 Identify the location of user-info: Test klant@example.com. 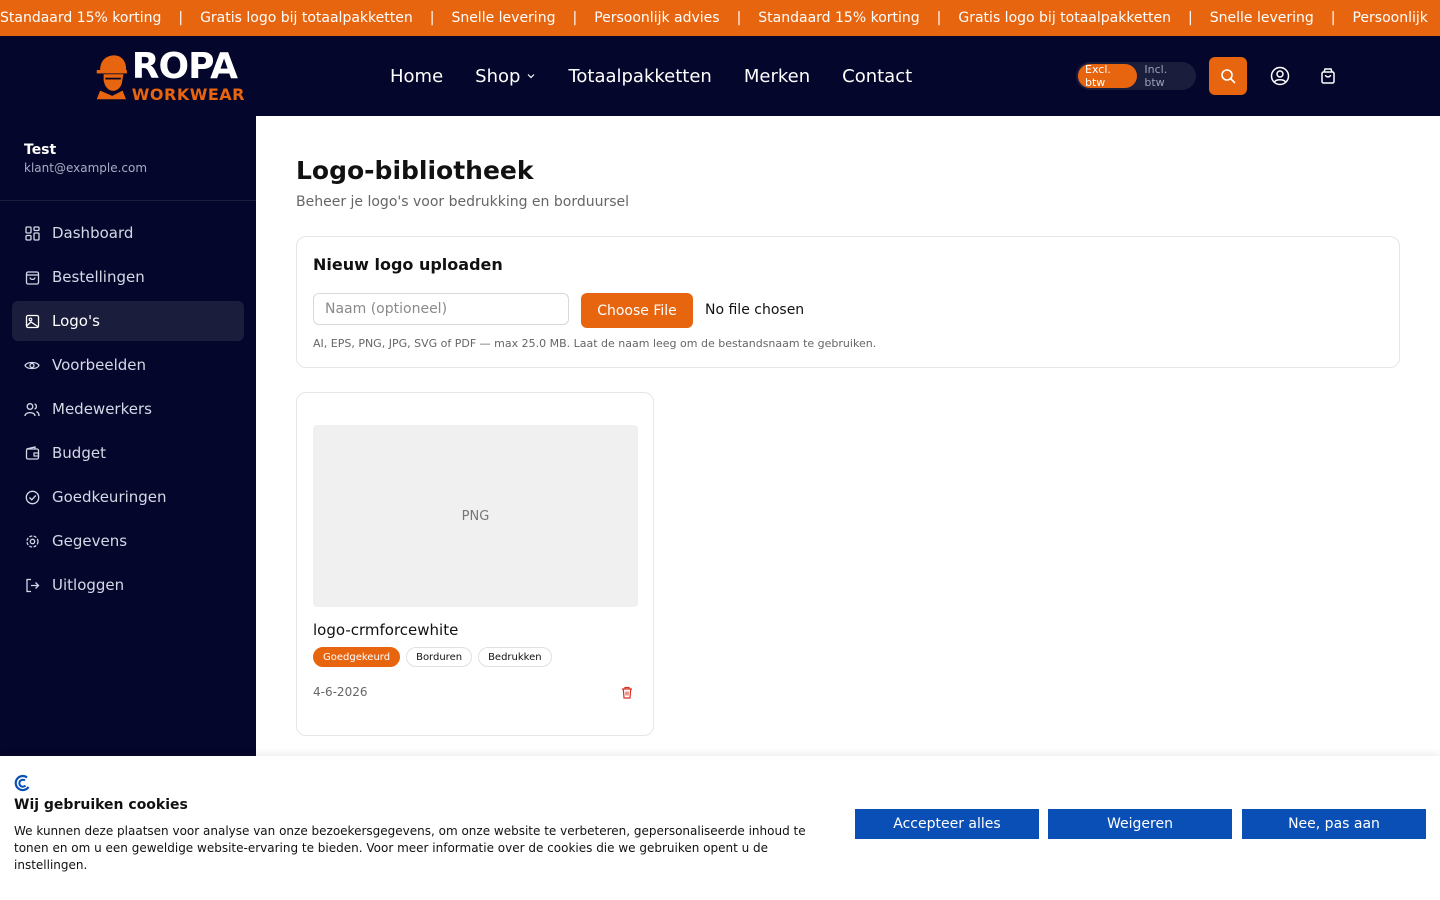
(128, 158).